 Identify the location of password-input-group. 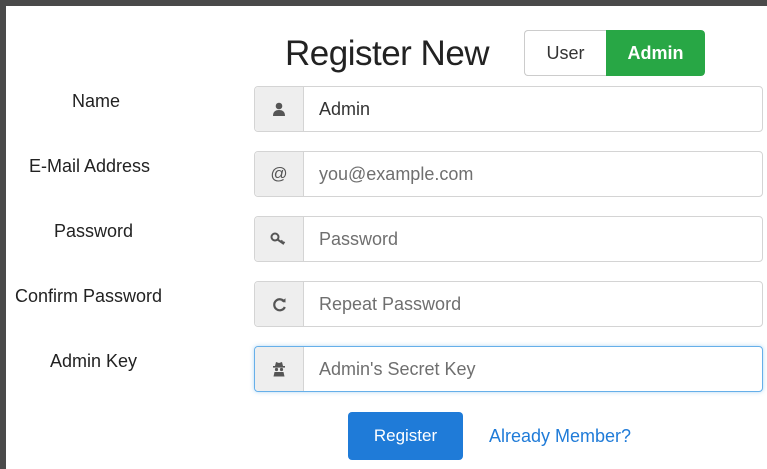
(508, 239).